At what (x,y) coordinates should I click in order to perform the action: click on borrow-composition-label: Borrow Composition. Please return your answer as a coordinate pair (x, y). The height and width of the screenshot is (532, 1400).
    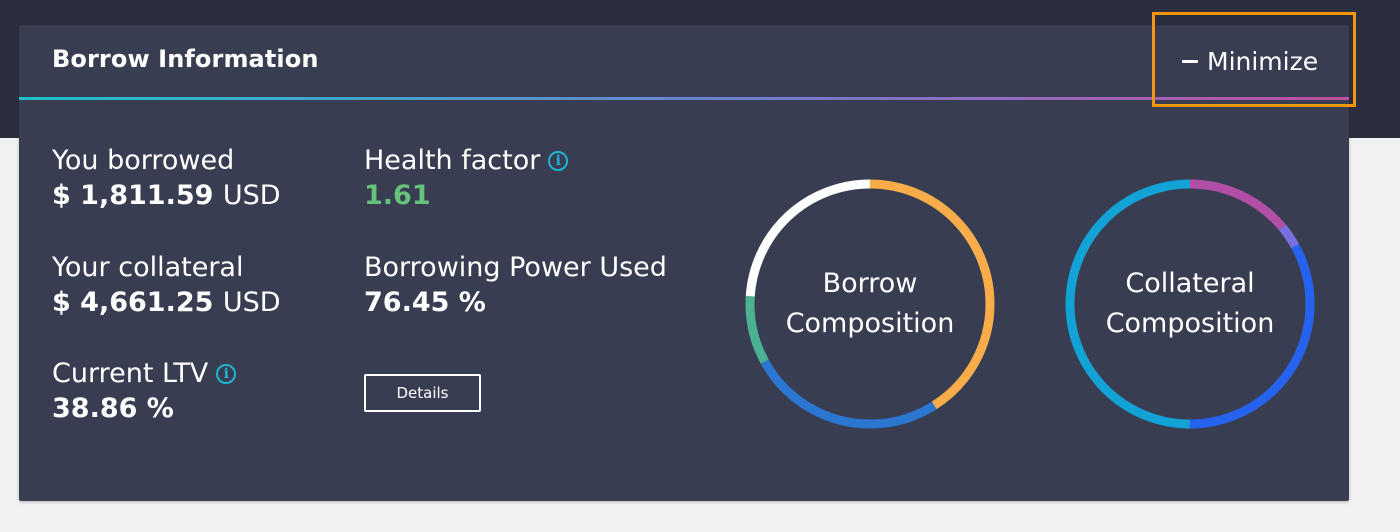
    Looking at the image, I should click on (870, 304).